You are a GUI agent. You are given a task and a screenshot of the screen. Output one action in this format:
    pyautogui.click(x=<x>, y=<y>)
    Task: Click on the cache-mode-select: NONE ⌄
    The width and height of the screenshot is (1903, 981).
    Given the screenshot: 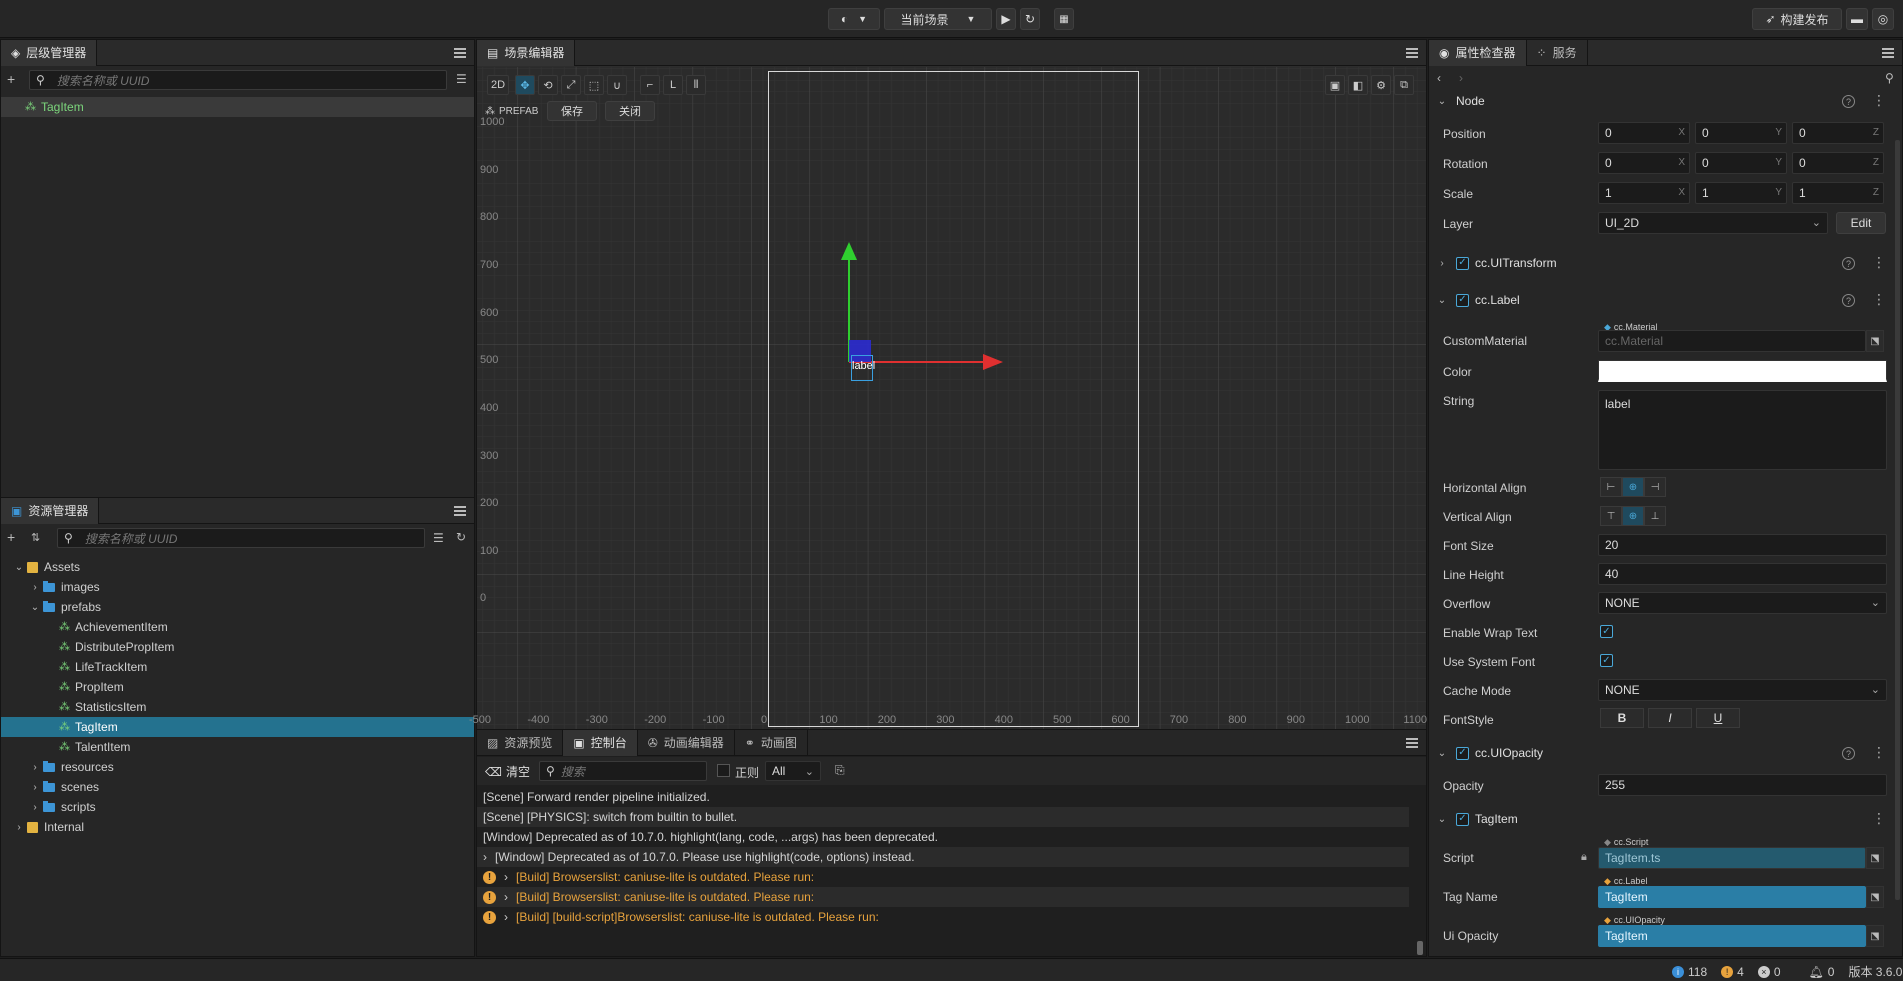 What is the action you would take?
    pyautogui.click(x=1742, y=690)
    